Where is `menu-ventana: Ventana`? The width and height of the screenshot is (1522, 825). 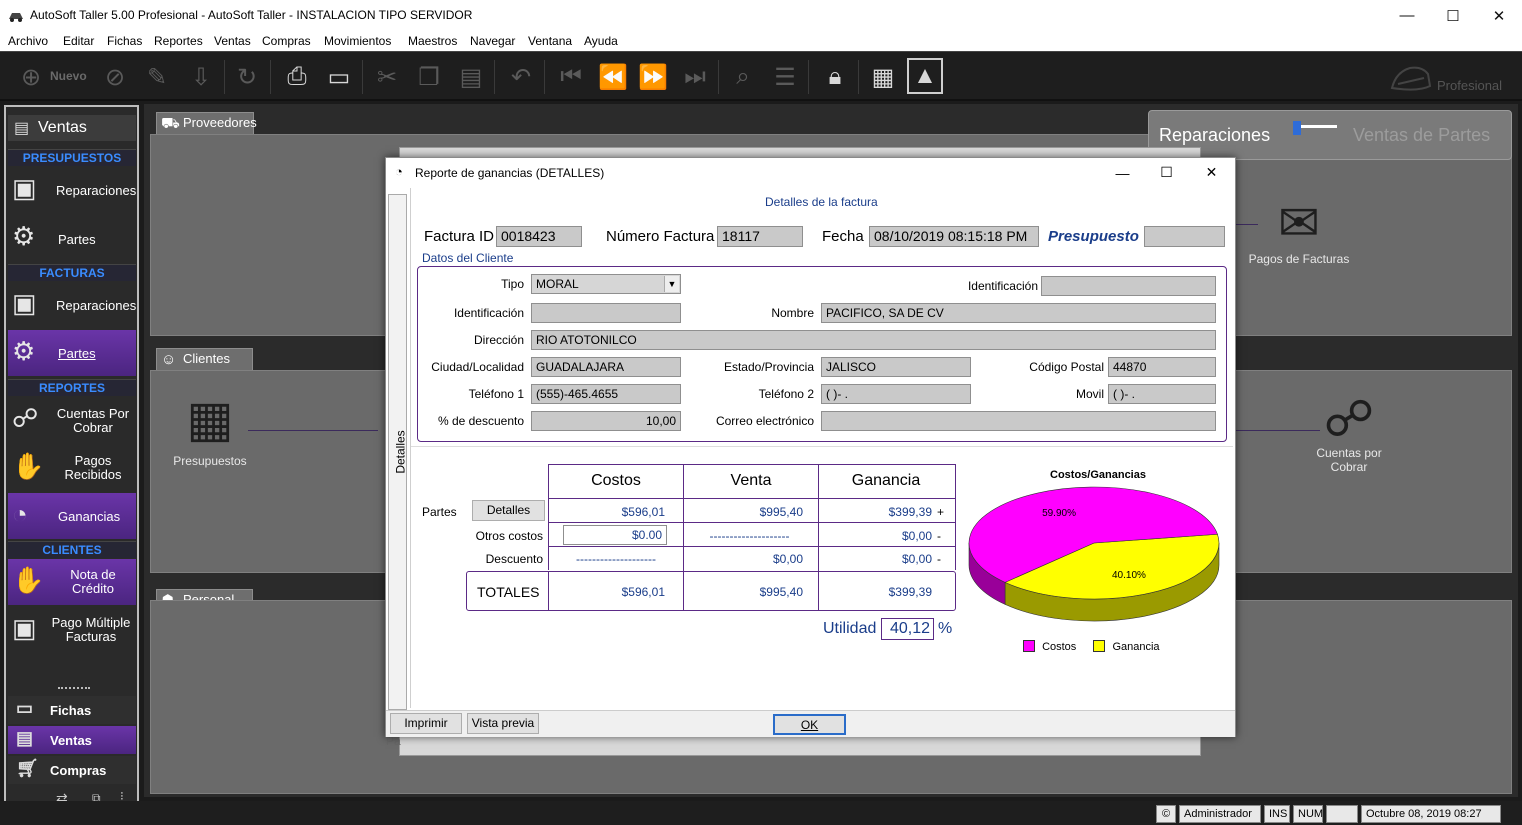
menu-ventana: Ventana is located at coordinates (550, 41).